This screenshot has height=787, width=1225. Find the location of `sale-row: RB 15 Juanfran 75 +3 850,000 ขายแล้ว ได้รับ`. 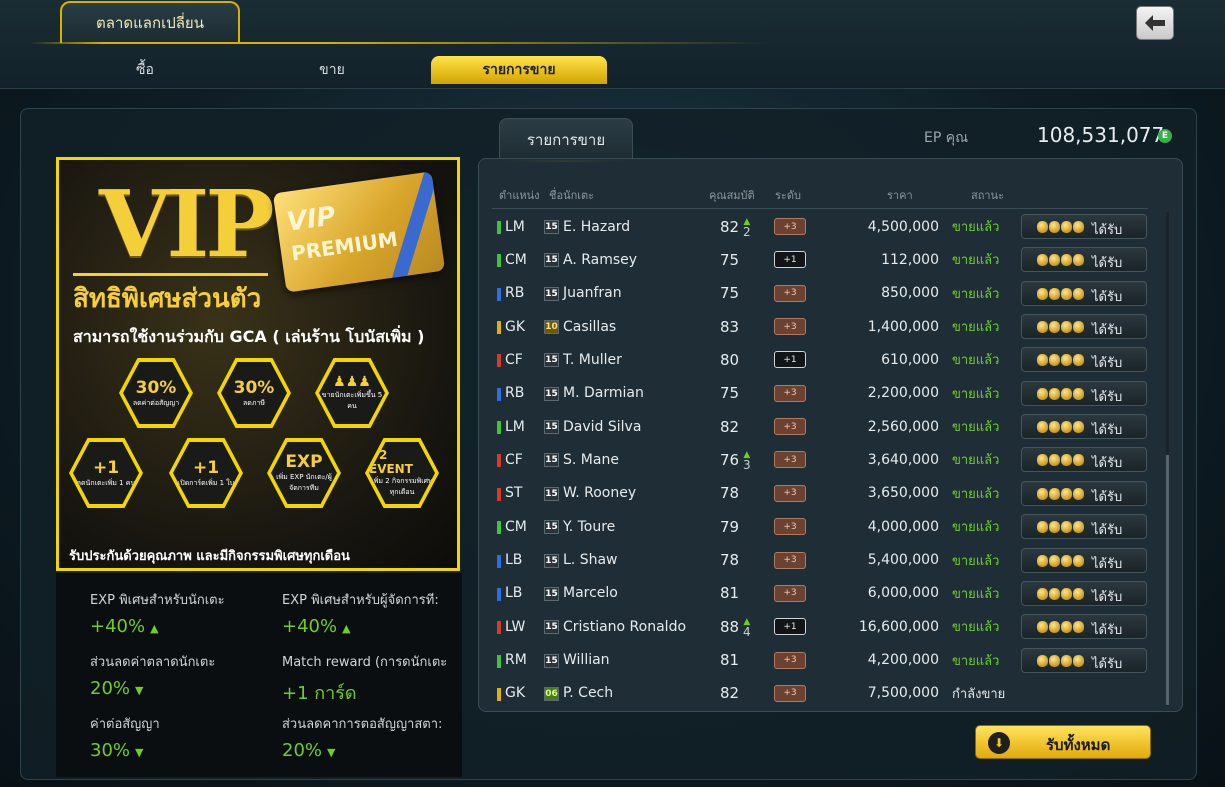

sale-row: RB 15 Juanfran 75 +3 850,000 ขายแล้ว ได้รับ is located at coordinates (822, 293).